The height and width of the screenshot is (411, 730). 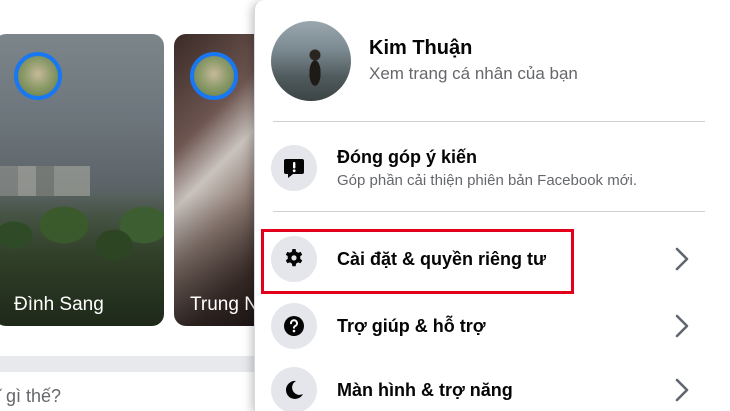 What do you see at coordinates (45, 181) in the screenshot?
I see `story-image-buildings` at bounding box center [45, 181].